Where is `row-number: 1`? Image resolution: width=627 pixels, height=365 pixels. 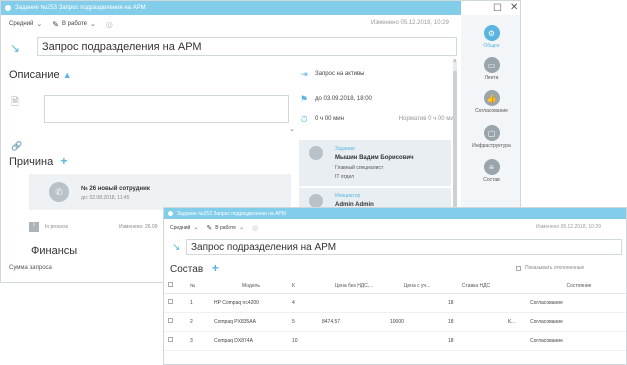
row-number: 1 is located at coordinates (198, 303).